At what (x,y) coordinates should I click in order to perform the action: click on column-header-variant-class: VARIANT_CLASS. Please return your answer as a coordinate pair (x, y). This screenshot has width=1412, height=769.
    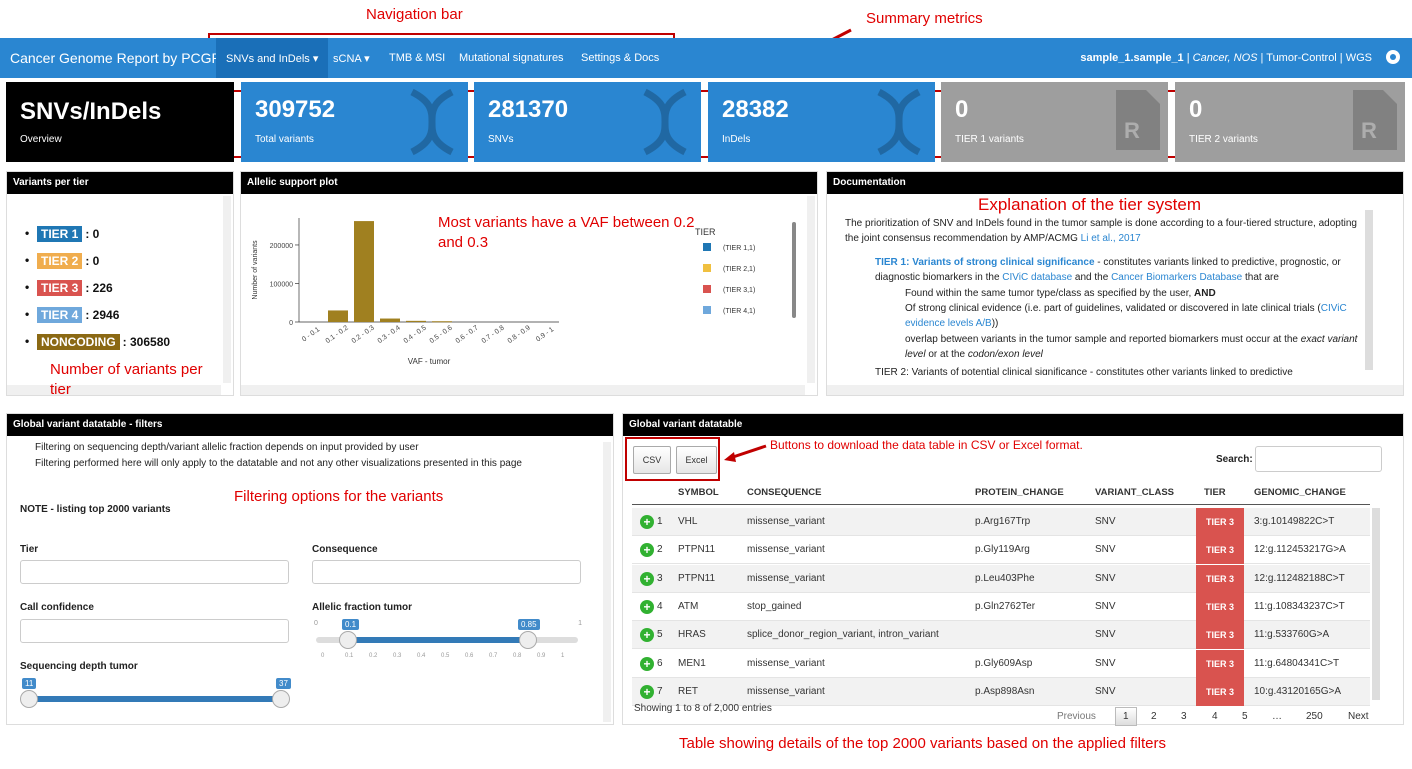
    Looking at the image, I should click on (1134, 492).